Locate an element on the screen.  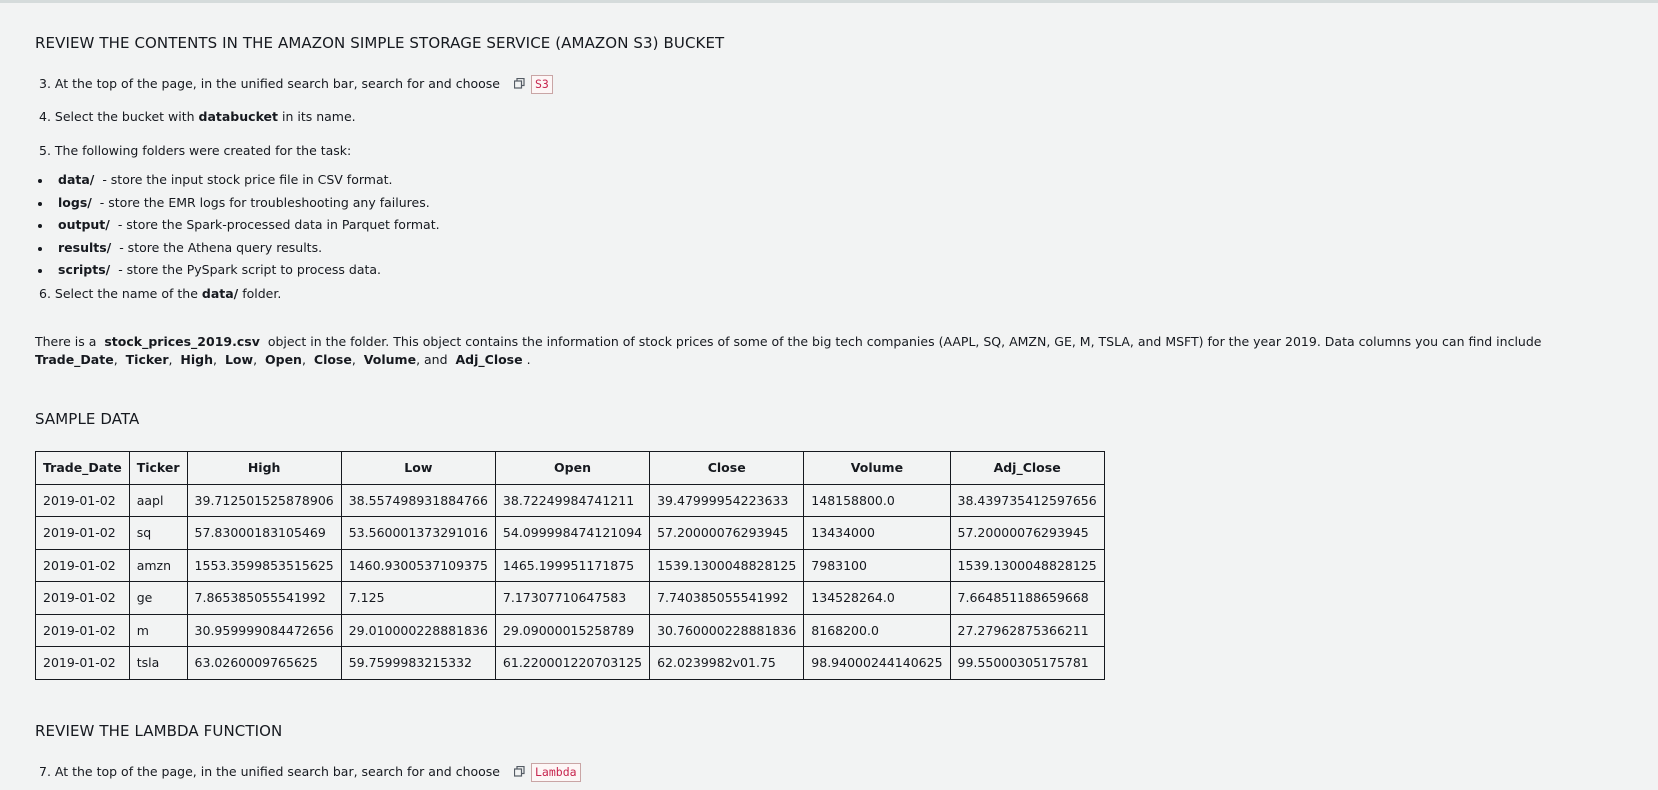
table-cell: 1553.3599853515625 is located at coordinates (264, 565).